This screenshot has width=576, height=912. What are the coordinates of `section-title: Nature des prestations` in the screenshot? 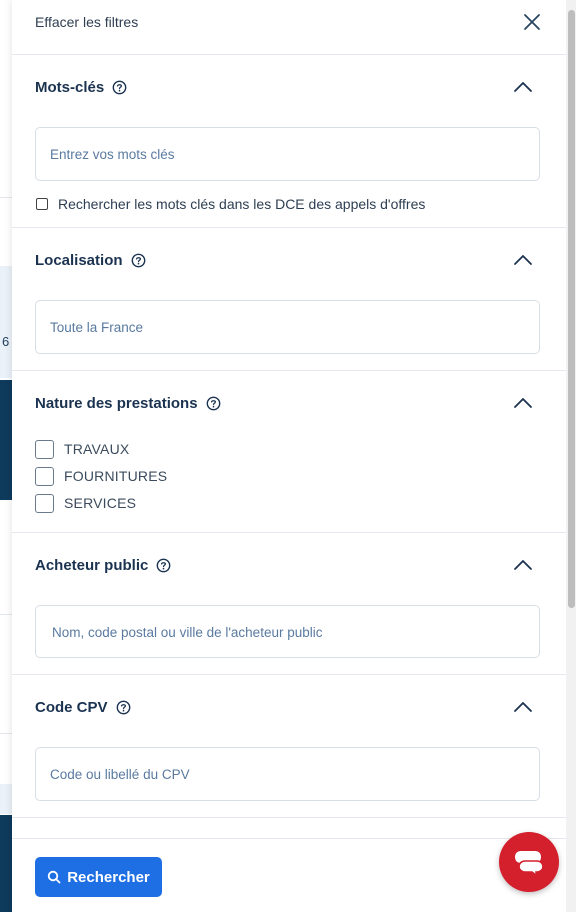 It's located at (116, 403).